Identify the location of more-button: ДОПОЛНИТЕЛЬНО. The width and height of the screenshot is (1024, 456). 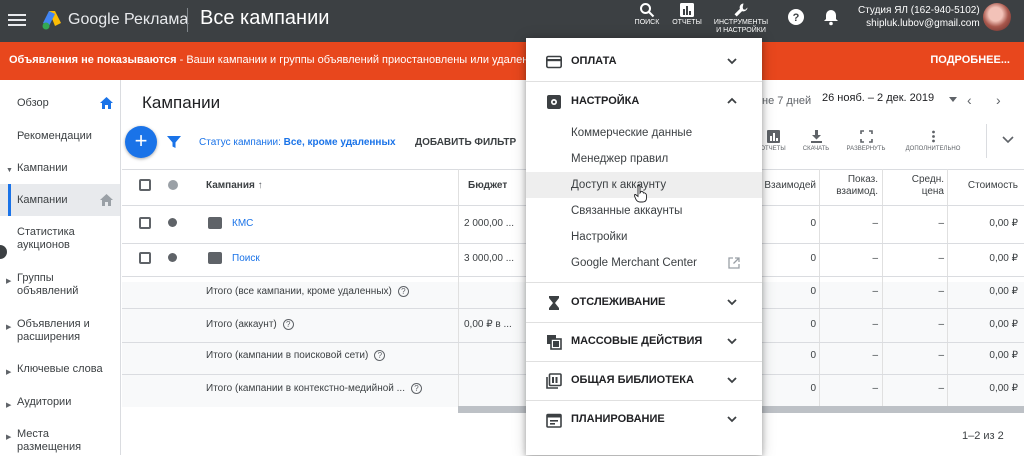
(933, 141).